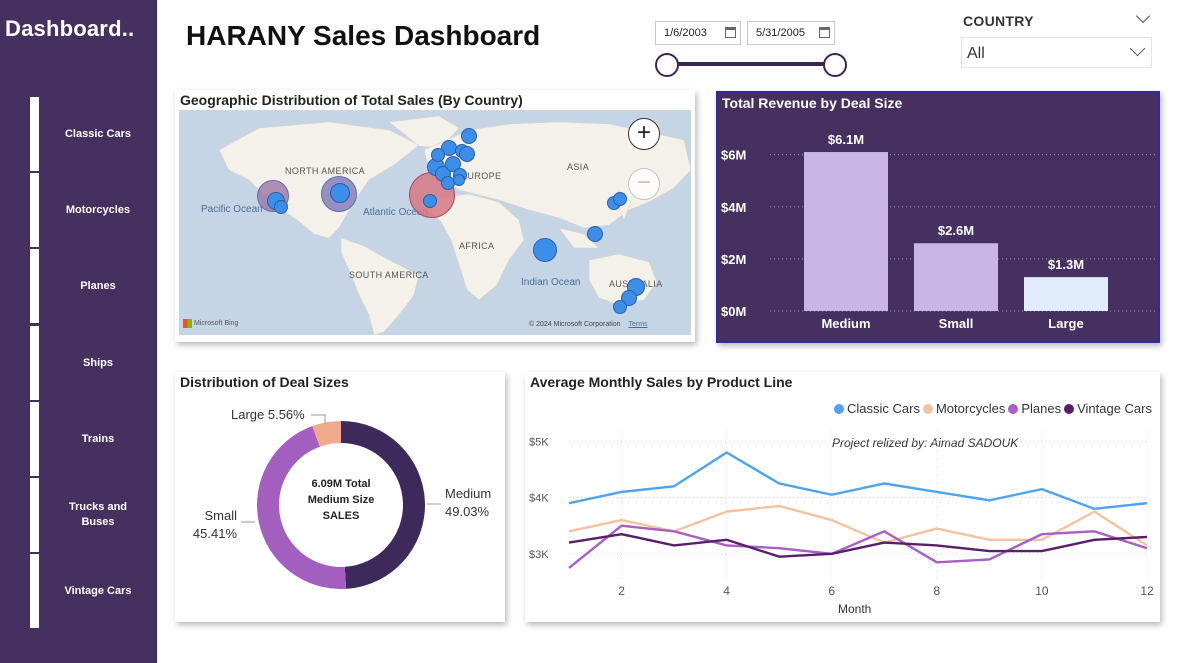 This screenshot has height=663, width=1180. What do you see at coordinates (539, 442) in the screenshot?
I see `line-y-tick: $5K` at bounding box center [539, 442].